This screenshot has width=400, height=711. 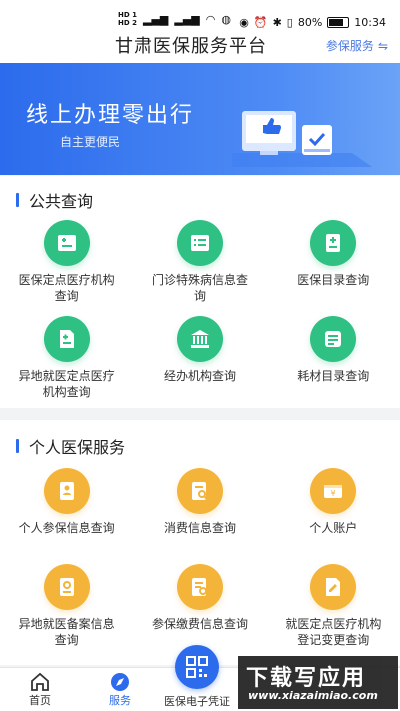 I want to click on status-right: ◉ ⏰ ✱ ▯ 80% 10:34, so click(x=312, y=22).